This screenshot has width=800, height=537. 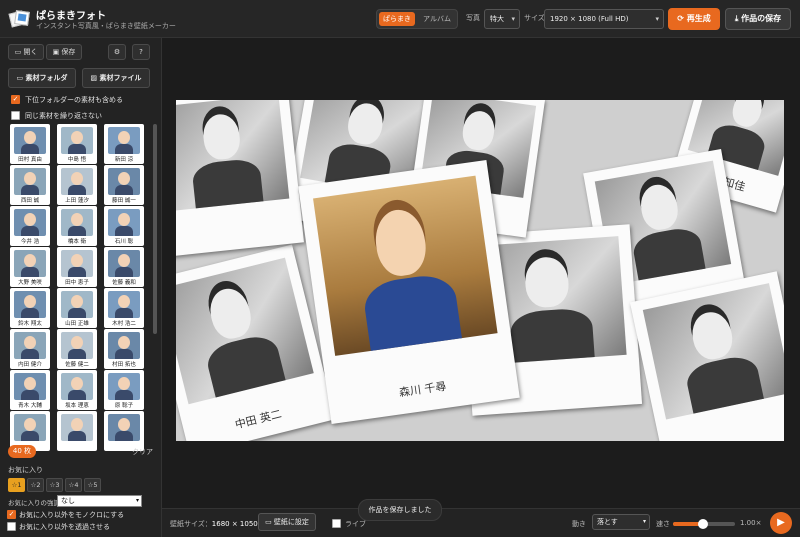 I want to click on material-thumbnail: 佐藤 健二, so click(x=77, y=349).